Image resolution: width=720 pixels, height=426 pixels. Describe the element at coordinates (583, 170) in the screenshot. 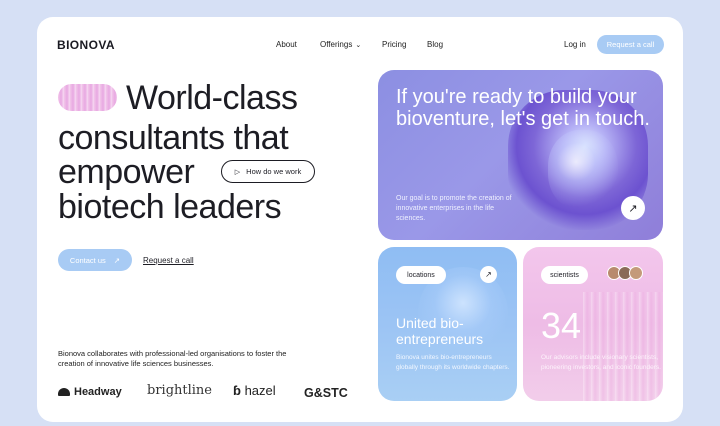

I see `orb-highlight` at that location.